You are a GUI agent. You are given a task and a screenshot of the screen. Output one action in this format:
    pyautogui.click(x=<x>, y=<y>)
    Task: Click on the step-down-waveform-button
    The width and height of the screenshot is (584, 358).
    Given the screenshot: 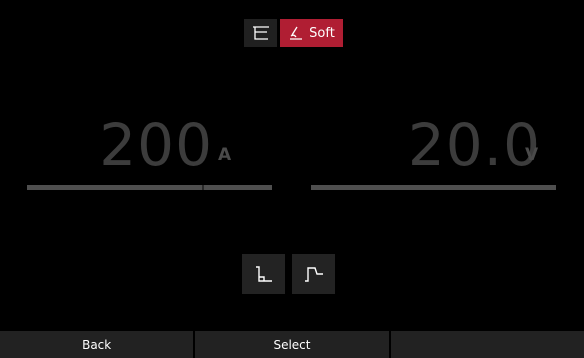 What is the action you would take?
    pyautogui.click(x=263, y=274)
    